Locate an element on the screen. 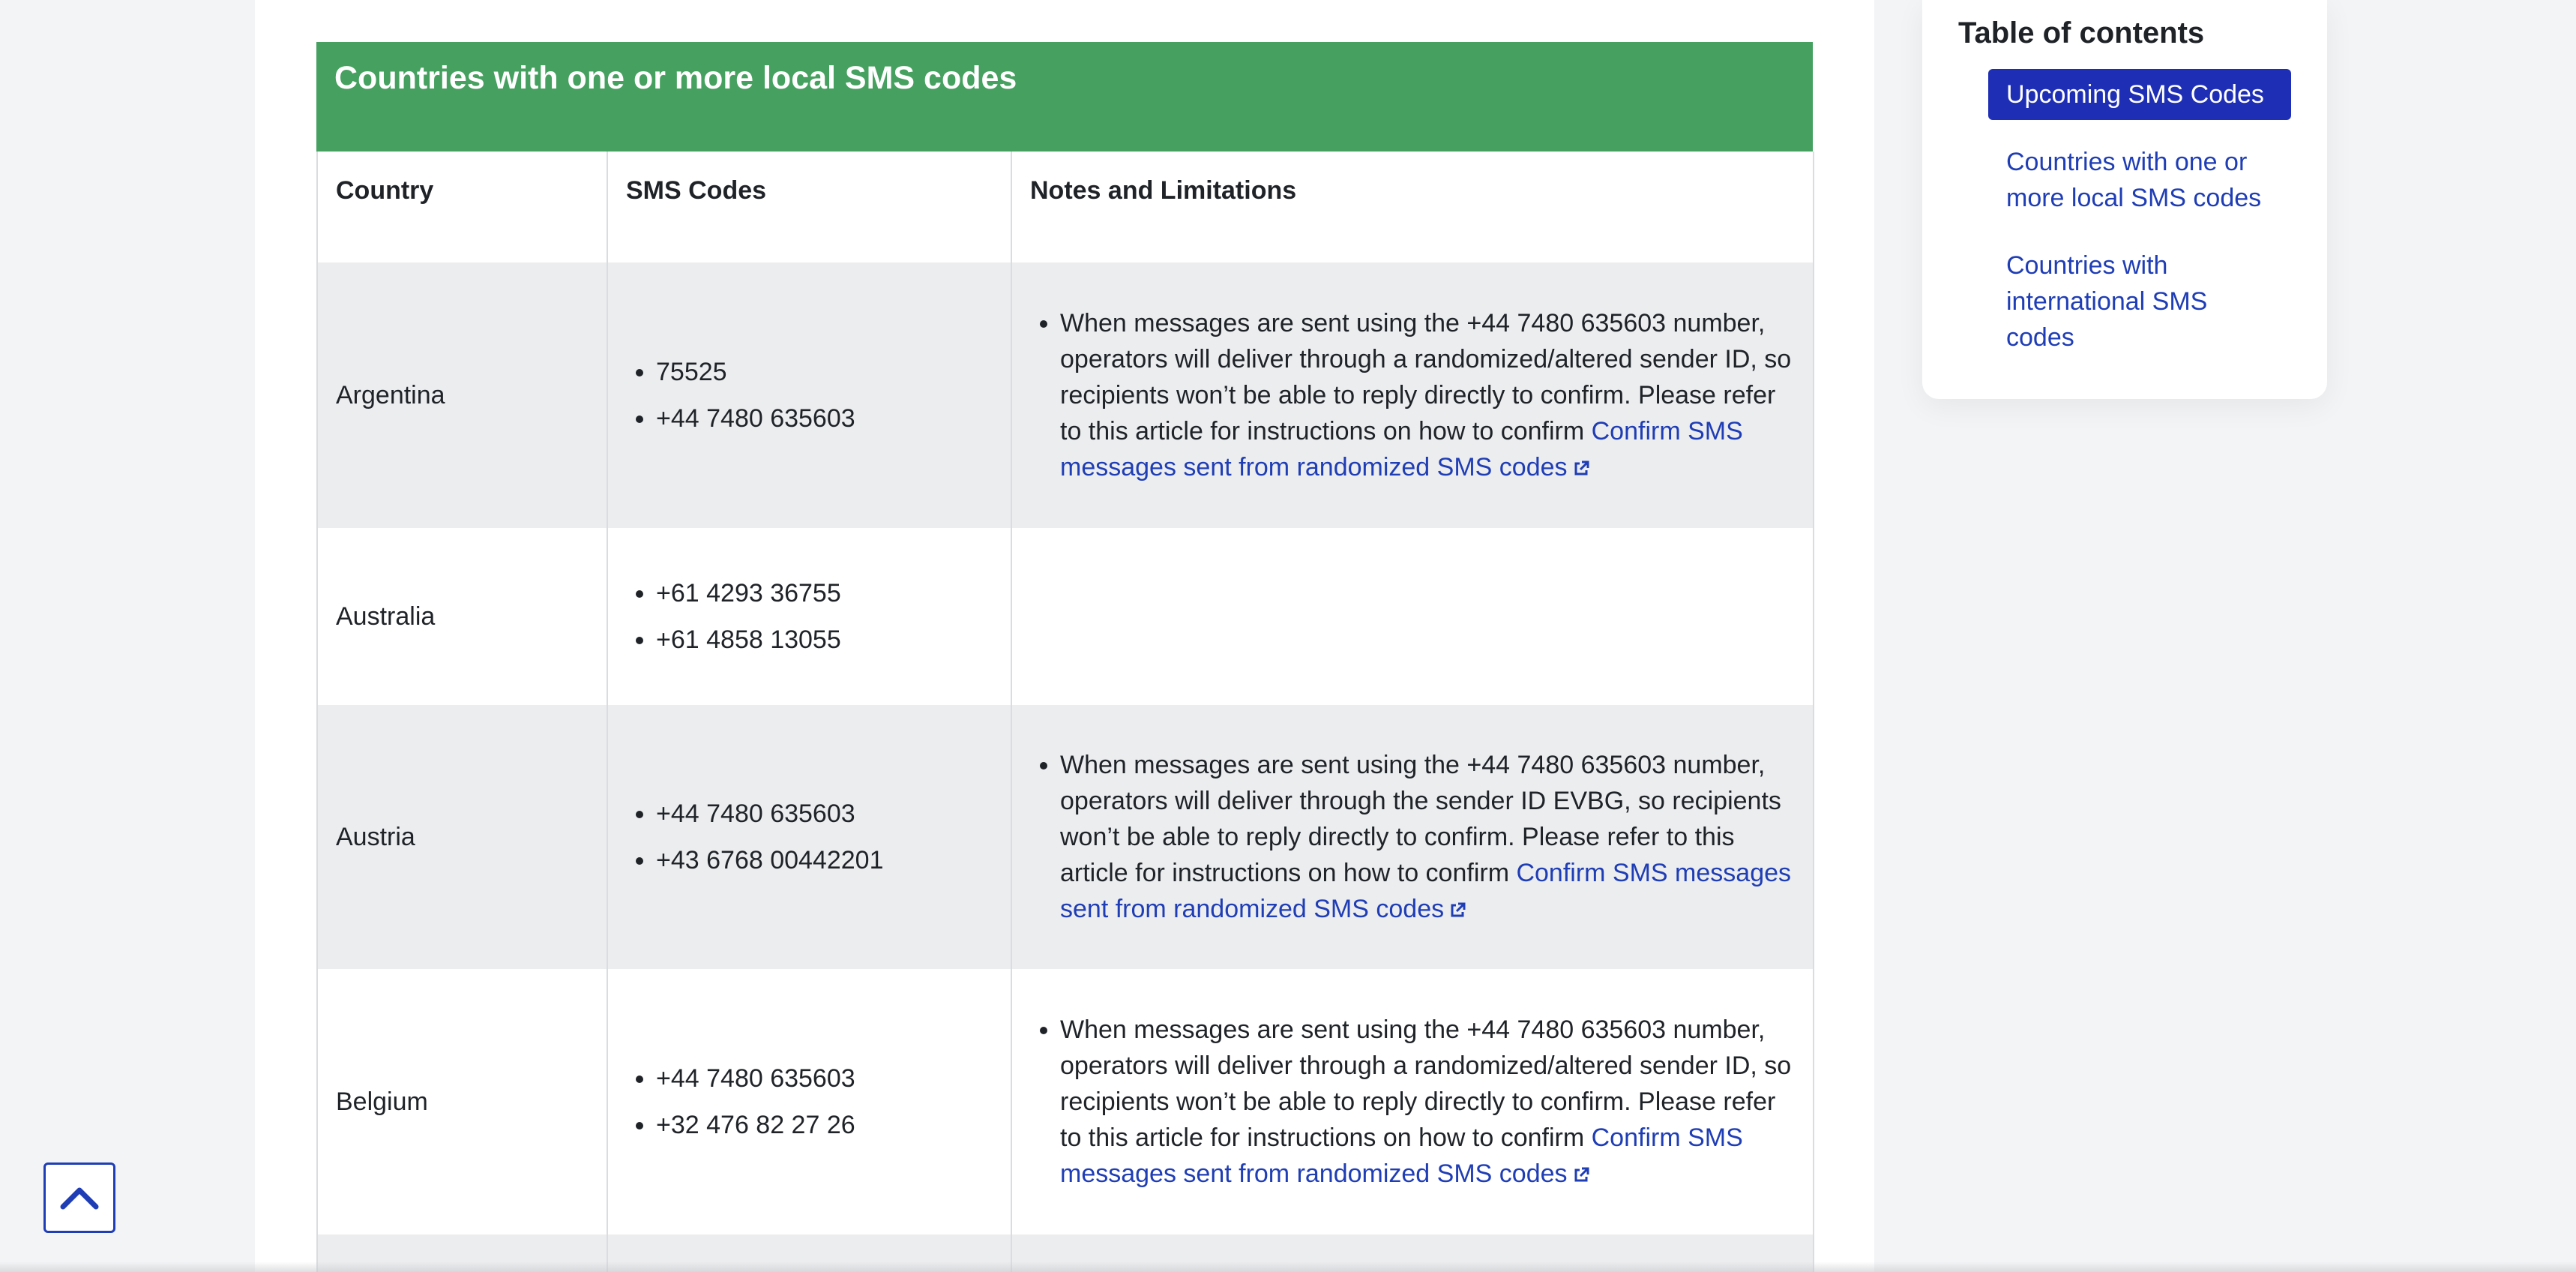 The height and width of the screenshot is (1272, 2576). bottom-fade is located at coordinates (1288, 1267).